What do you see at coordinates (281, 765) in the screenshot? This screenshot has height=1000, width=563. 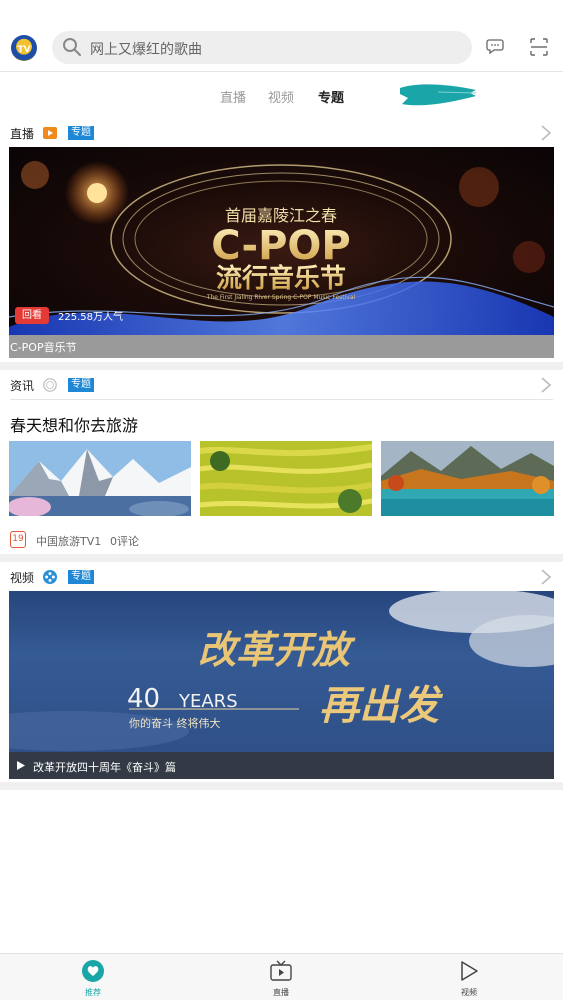 I see `video-caption-bar: 改革开放四十周年《奋斗》篇` at bounding box center [281, 765].